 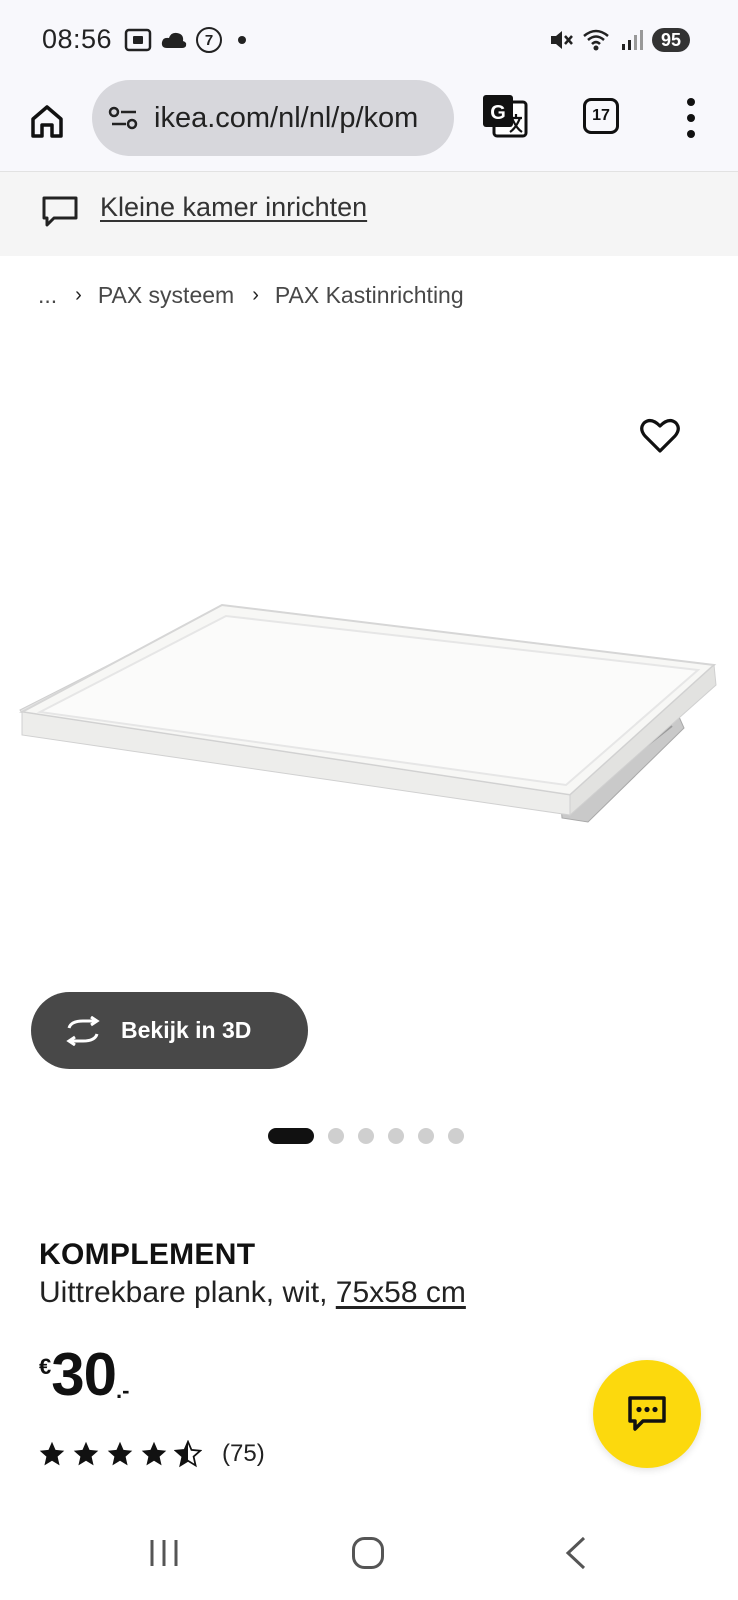 I want to click on more-menu-button, so click(x=691, y=118).